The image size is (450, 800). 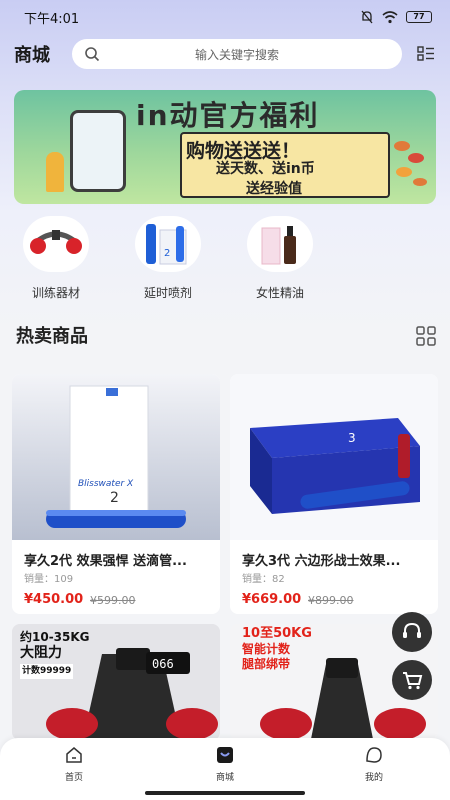 I want to click on promo-banner: in动官方福利 购物送送送！ 送天数、送in币 送经验值, so click(x=225, y=147).